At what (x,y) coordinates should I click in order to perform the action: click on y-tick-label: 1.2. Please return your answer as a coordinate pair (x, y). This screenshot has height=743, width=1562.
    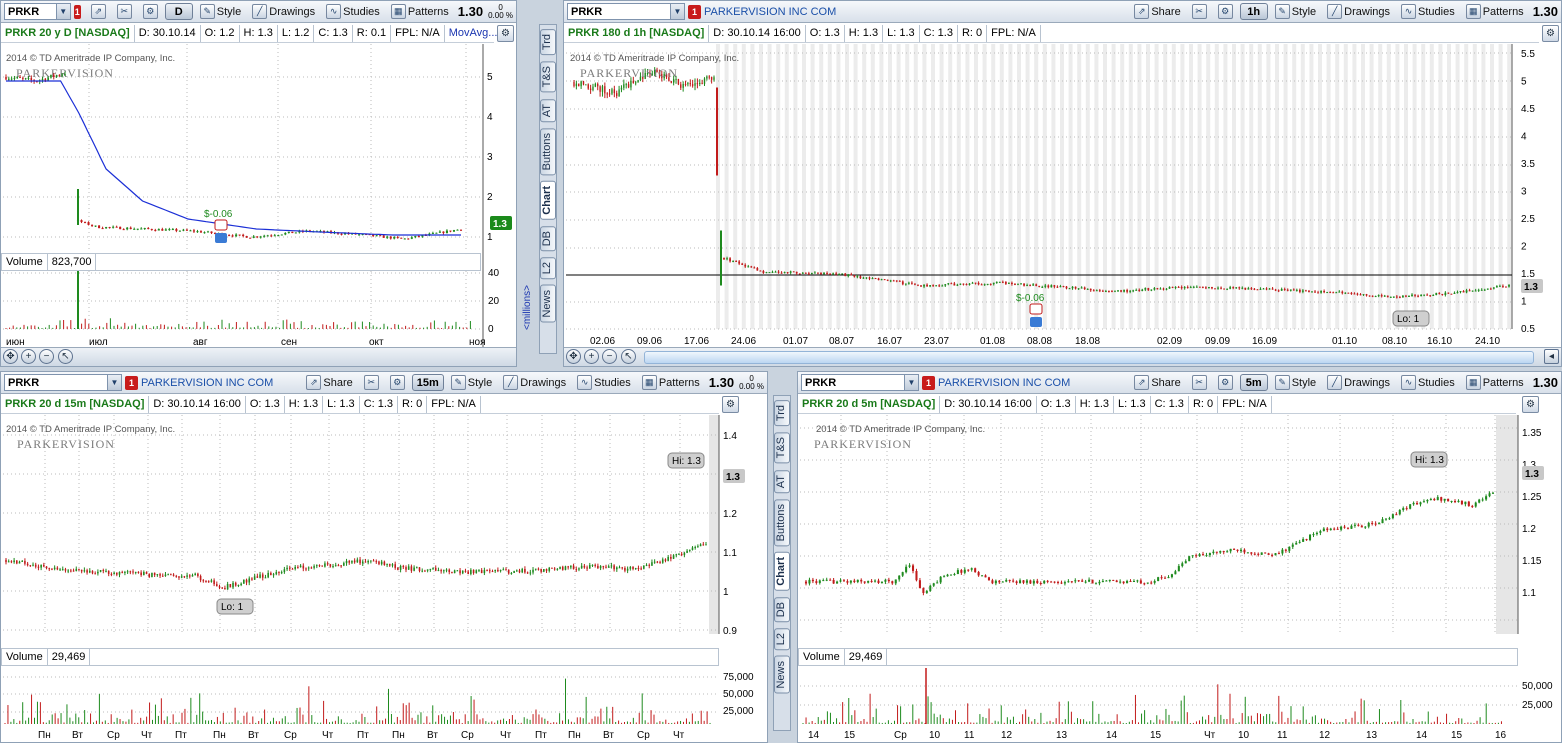
    Looking at the image, I should click on (1529, 529).